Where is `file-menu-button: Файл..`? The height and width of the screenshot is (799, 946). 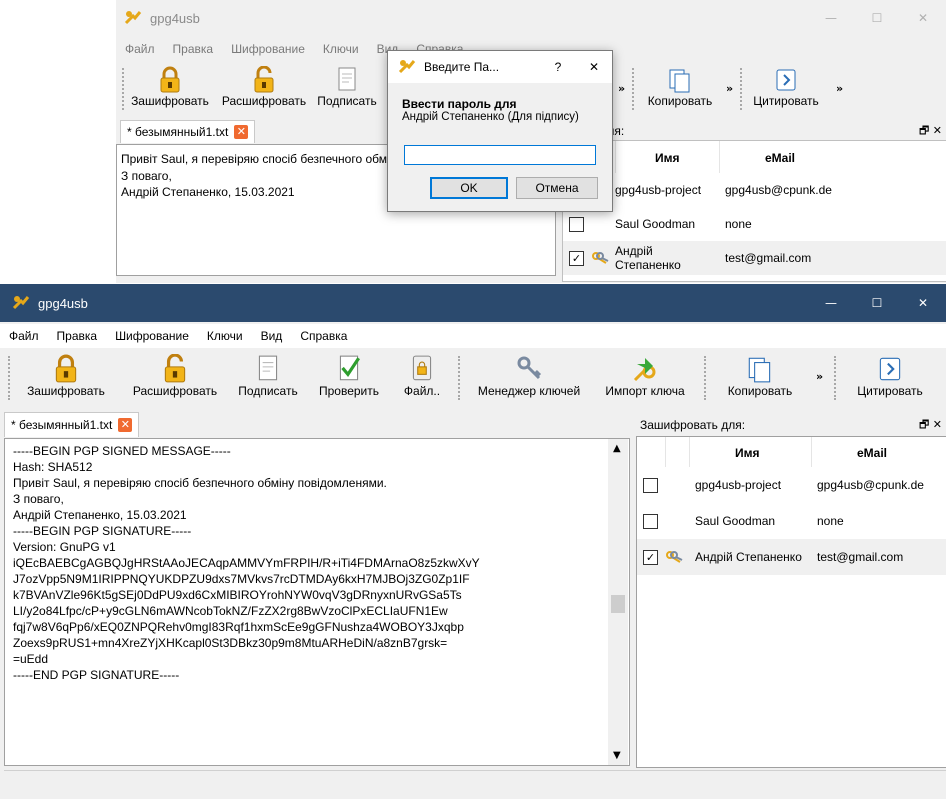
file-menu-button: Файл.. is located at coordinates (422, 376).